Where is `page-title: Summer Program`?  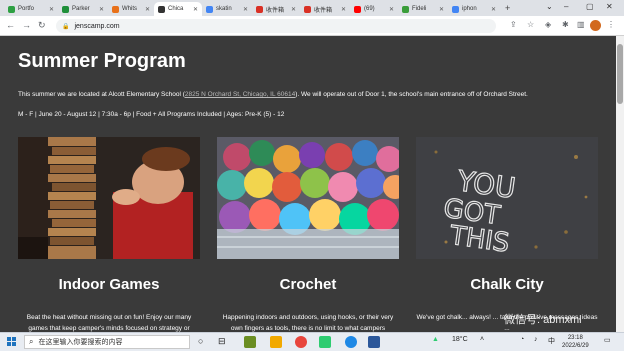
page-title: Summer Program is located at coordinates (102, 61).